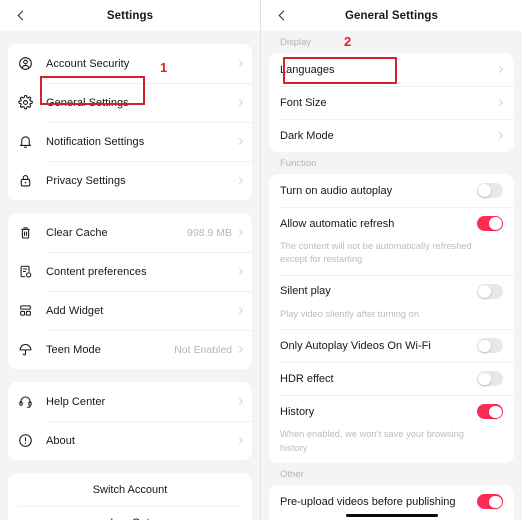 The image size is (522, 520). What do you see at coordinates (130, 102) in the screenshot?
I see `row-general-settings: General Settings` at bounding box center [130, 102].